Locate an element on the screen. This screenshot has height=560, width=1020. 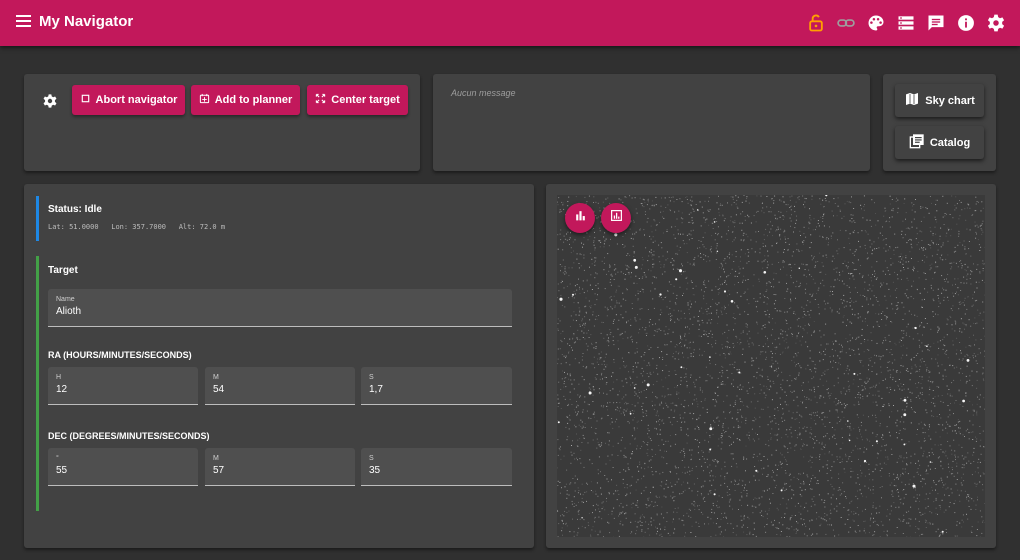
sky-chart-label: Sky chart is located at coordinates (950, 100).